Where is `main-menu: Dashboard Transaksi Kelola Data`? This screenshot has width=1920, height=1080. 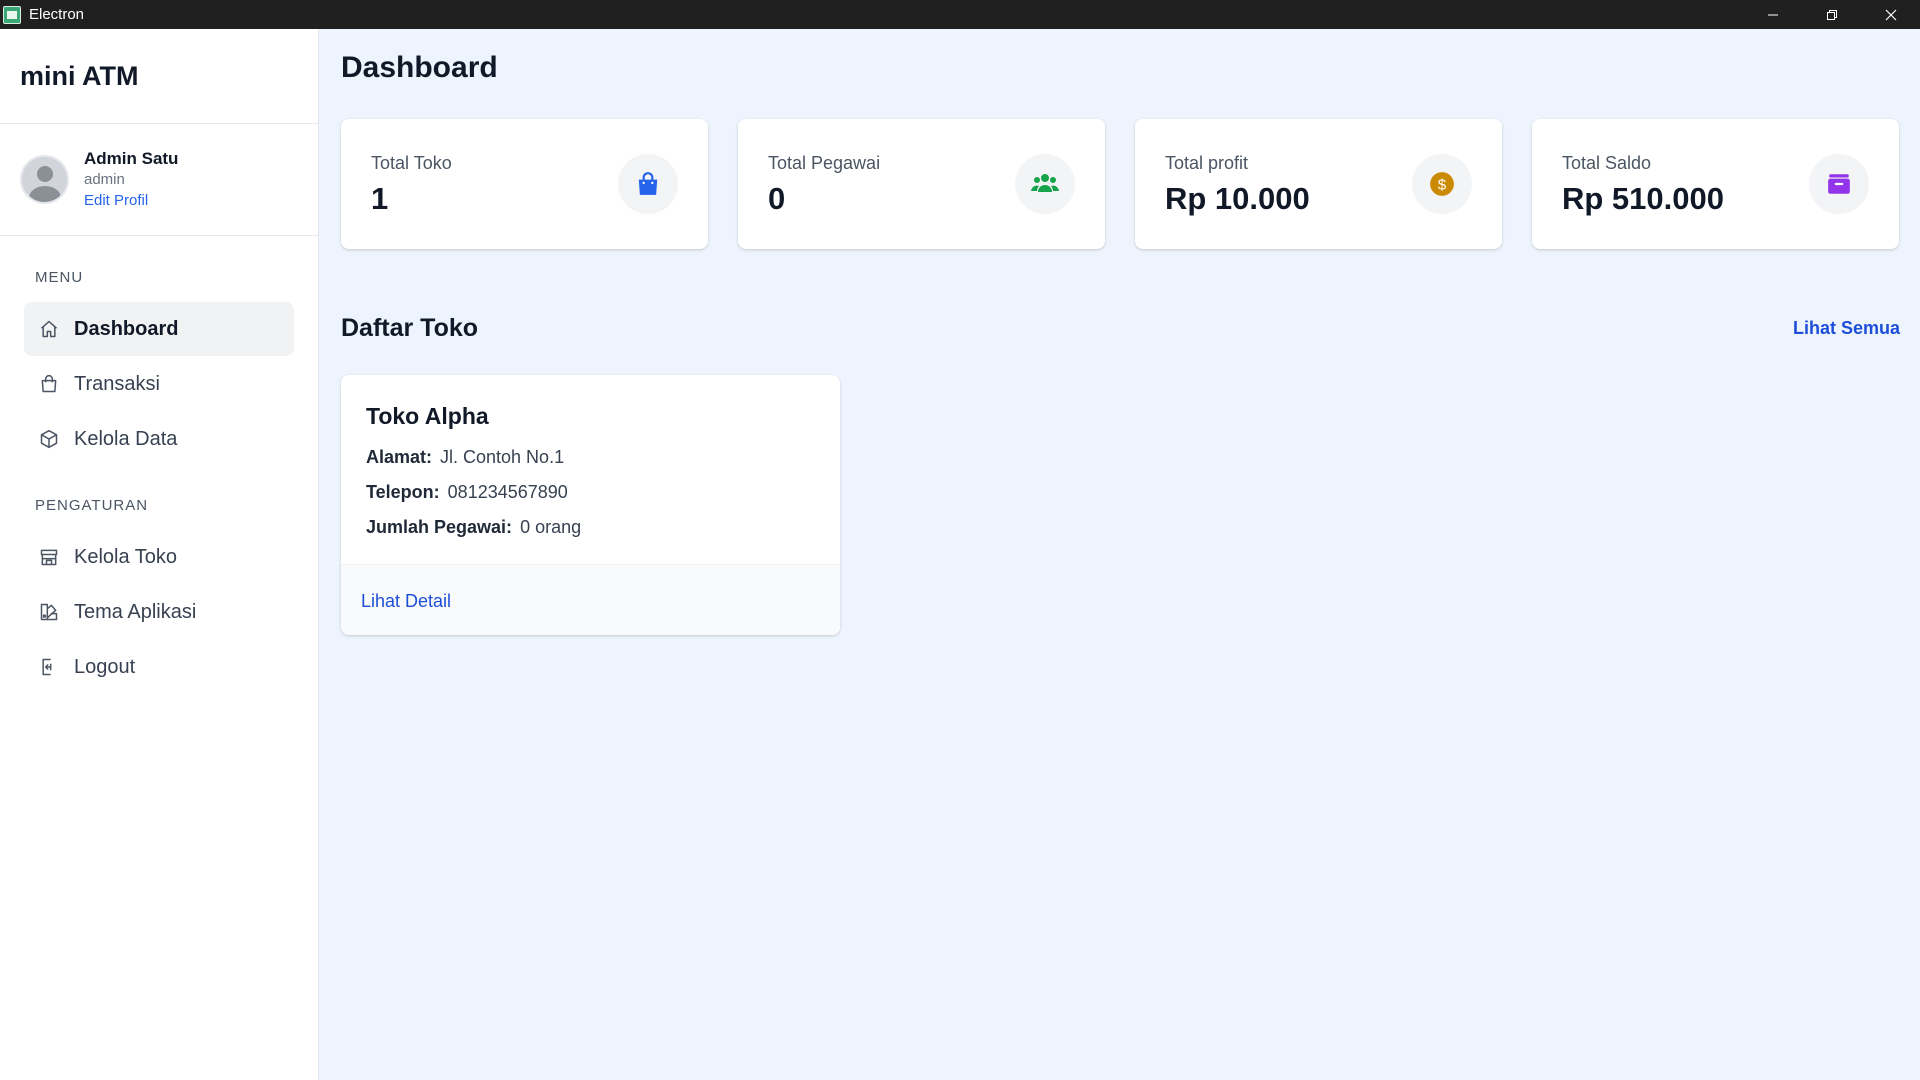
main-menu: Dashboard Transaksi Kelola Data is located at coordinates (159, 384).